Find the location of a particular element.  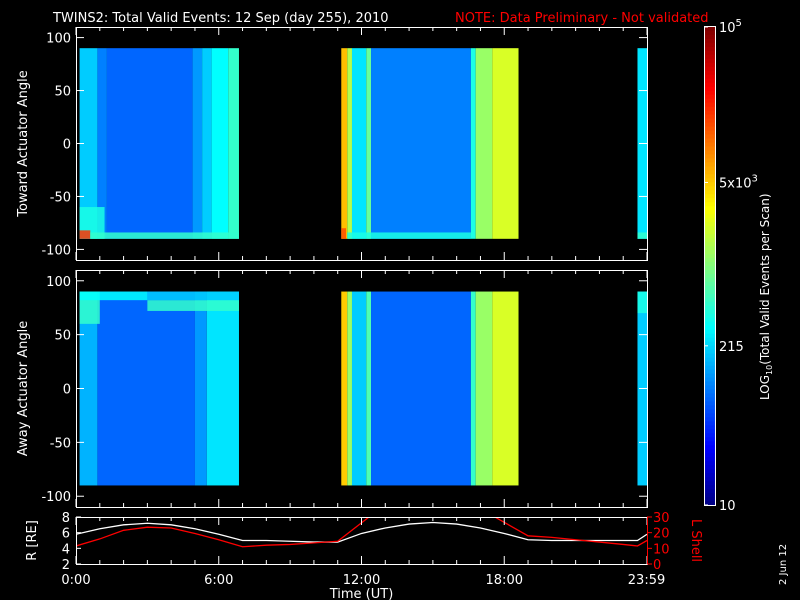

y-tick-label: 8 is located at coordinates (66, 518).